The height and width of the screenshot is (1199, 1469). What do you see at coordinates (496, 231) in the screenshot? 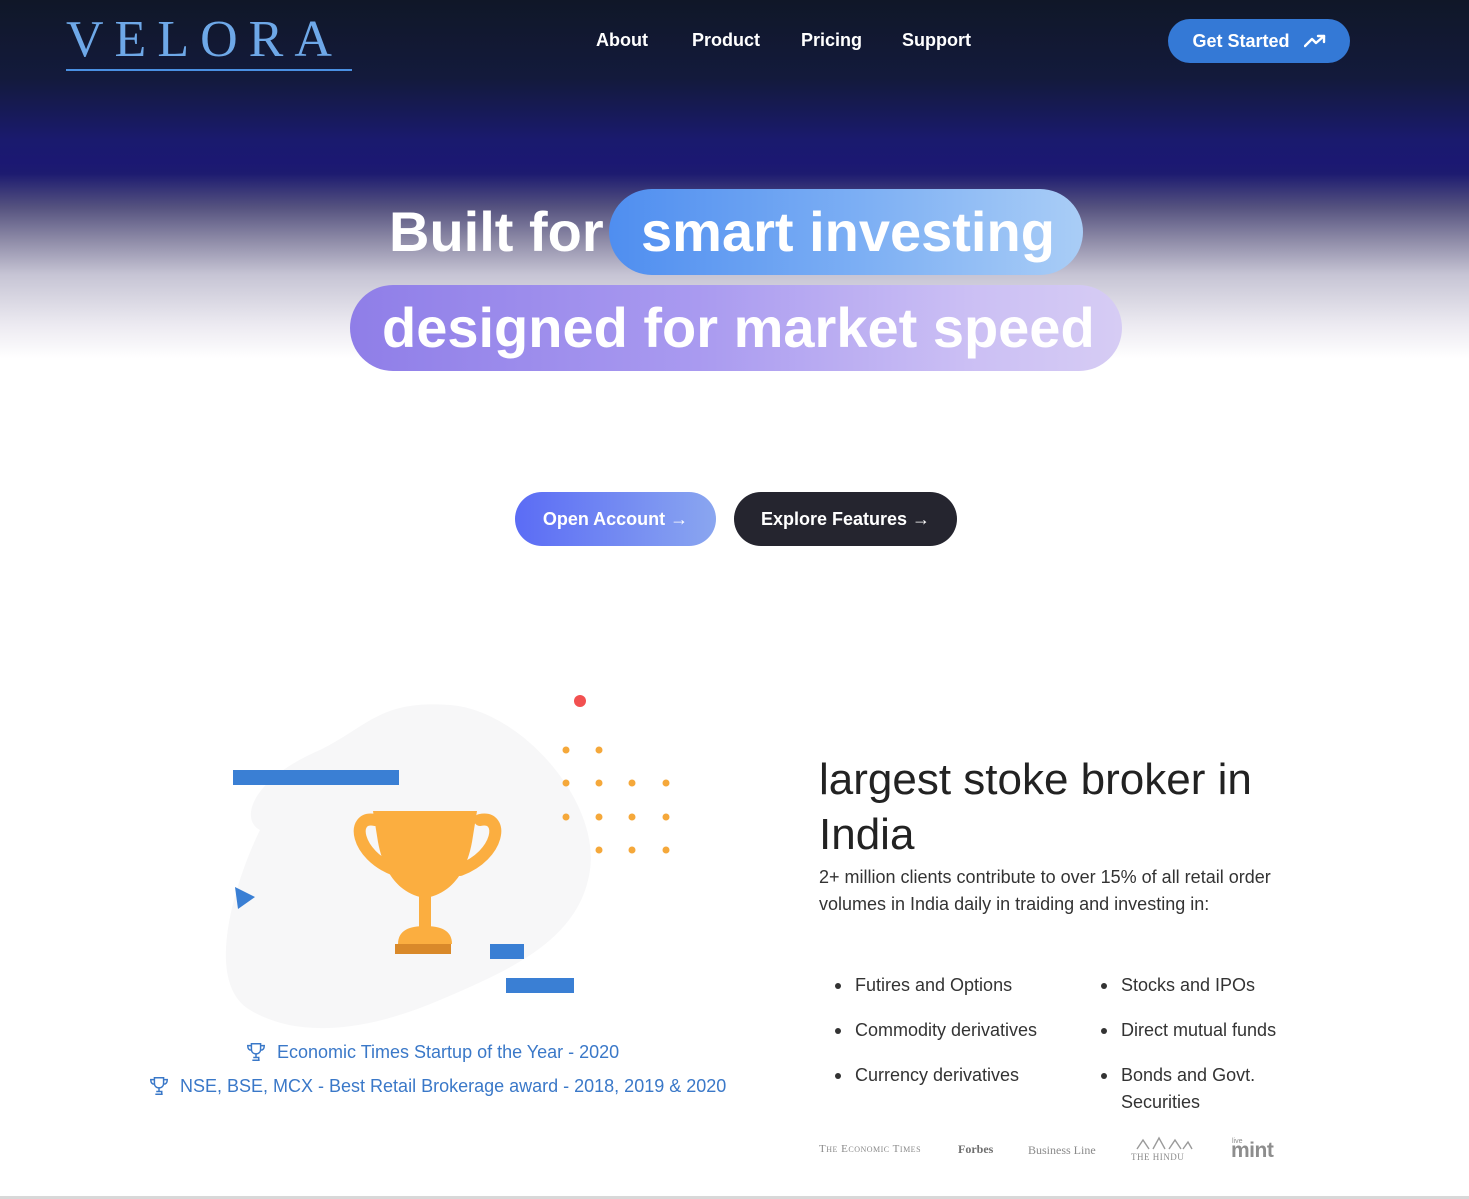
I see `hero-title-plain: Built for` at bounding box center [496, 231].